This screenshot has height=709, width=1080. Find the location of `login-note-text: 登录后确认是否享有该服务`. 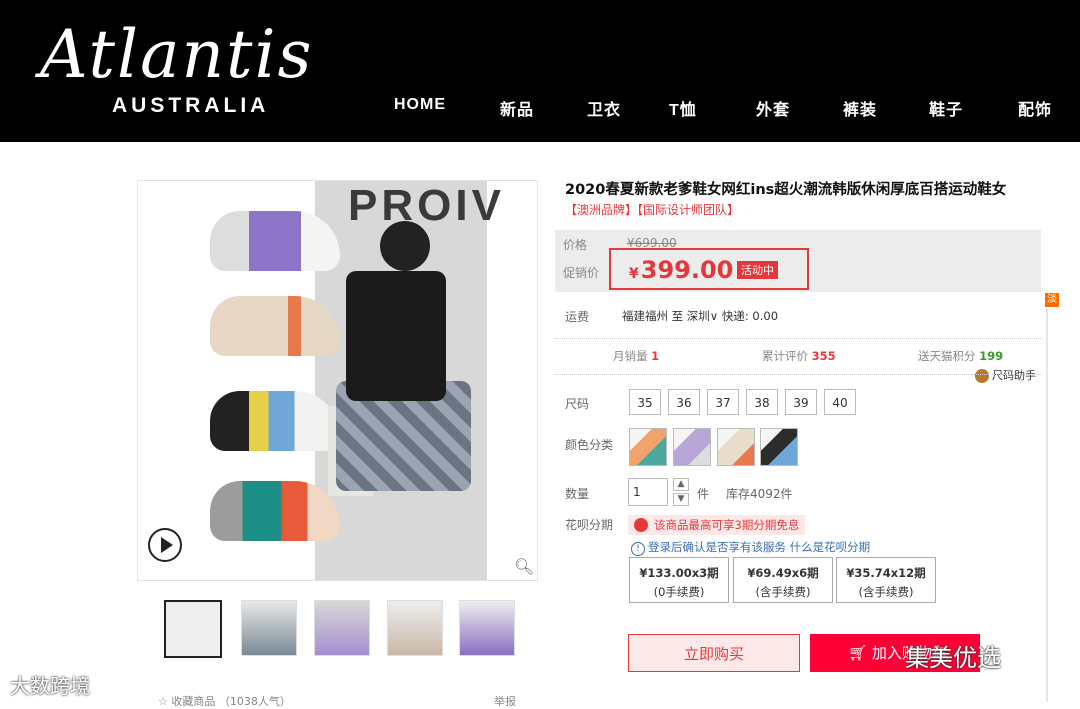

login-note-text: 登录后确认是否享有该服务 is located at coordinates (717, 547).